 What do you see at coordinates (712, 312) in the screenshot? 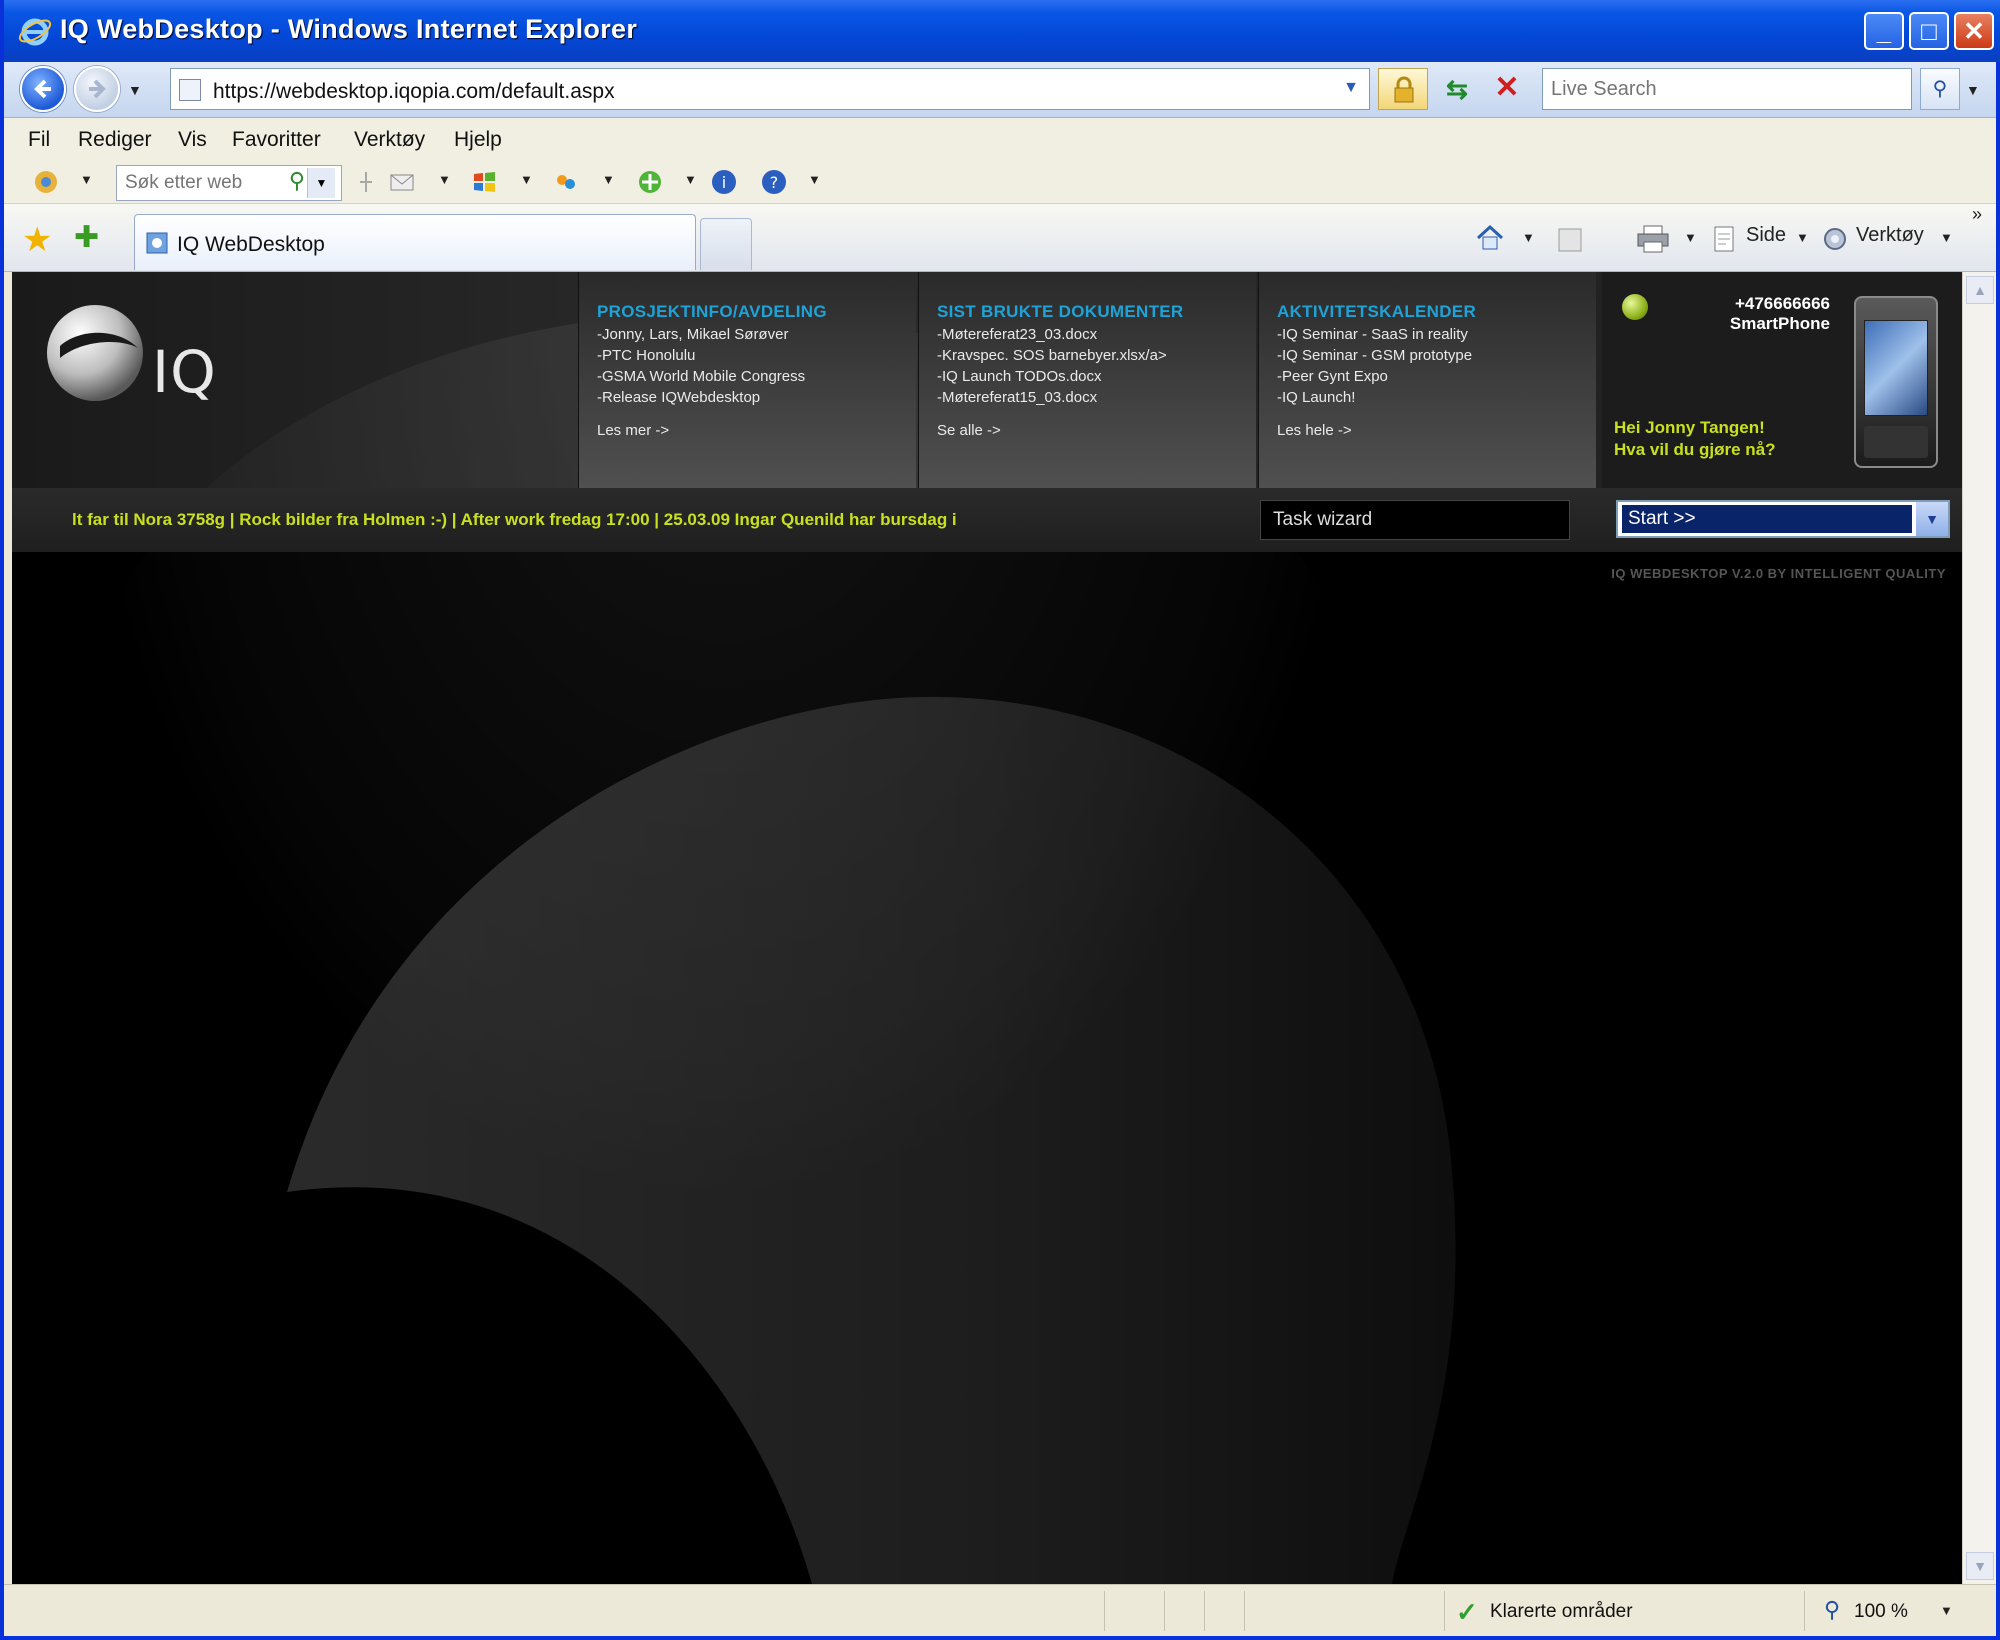
I see `project-info-heading: PROSJEKTINFO/AVDELING` at bounding box center [712, 312].